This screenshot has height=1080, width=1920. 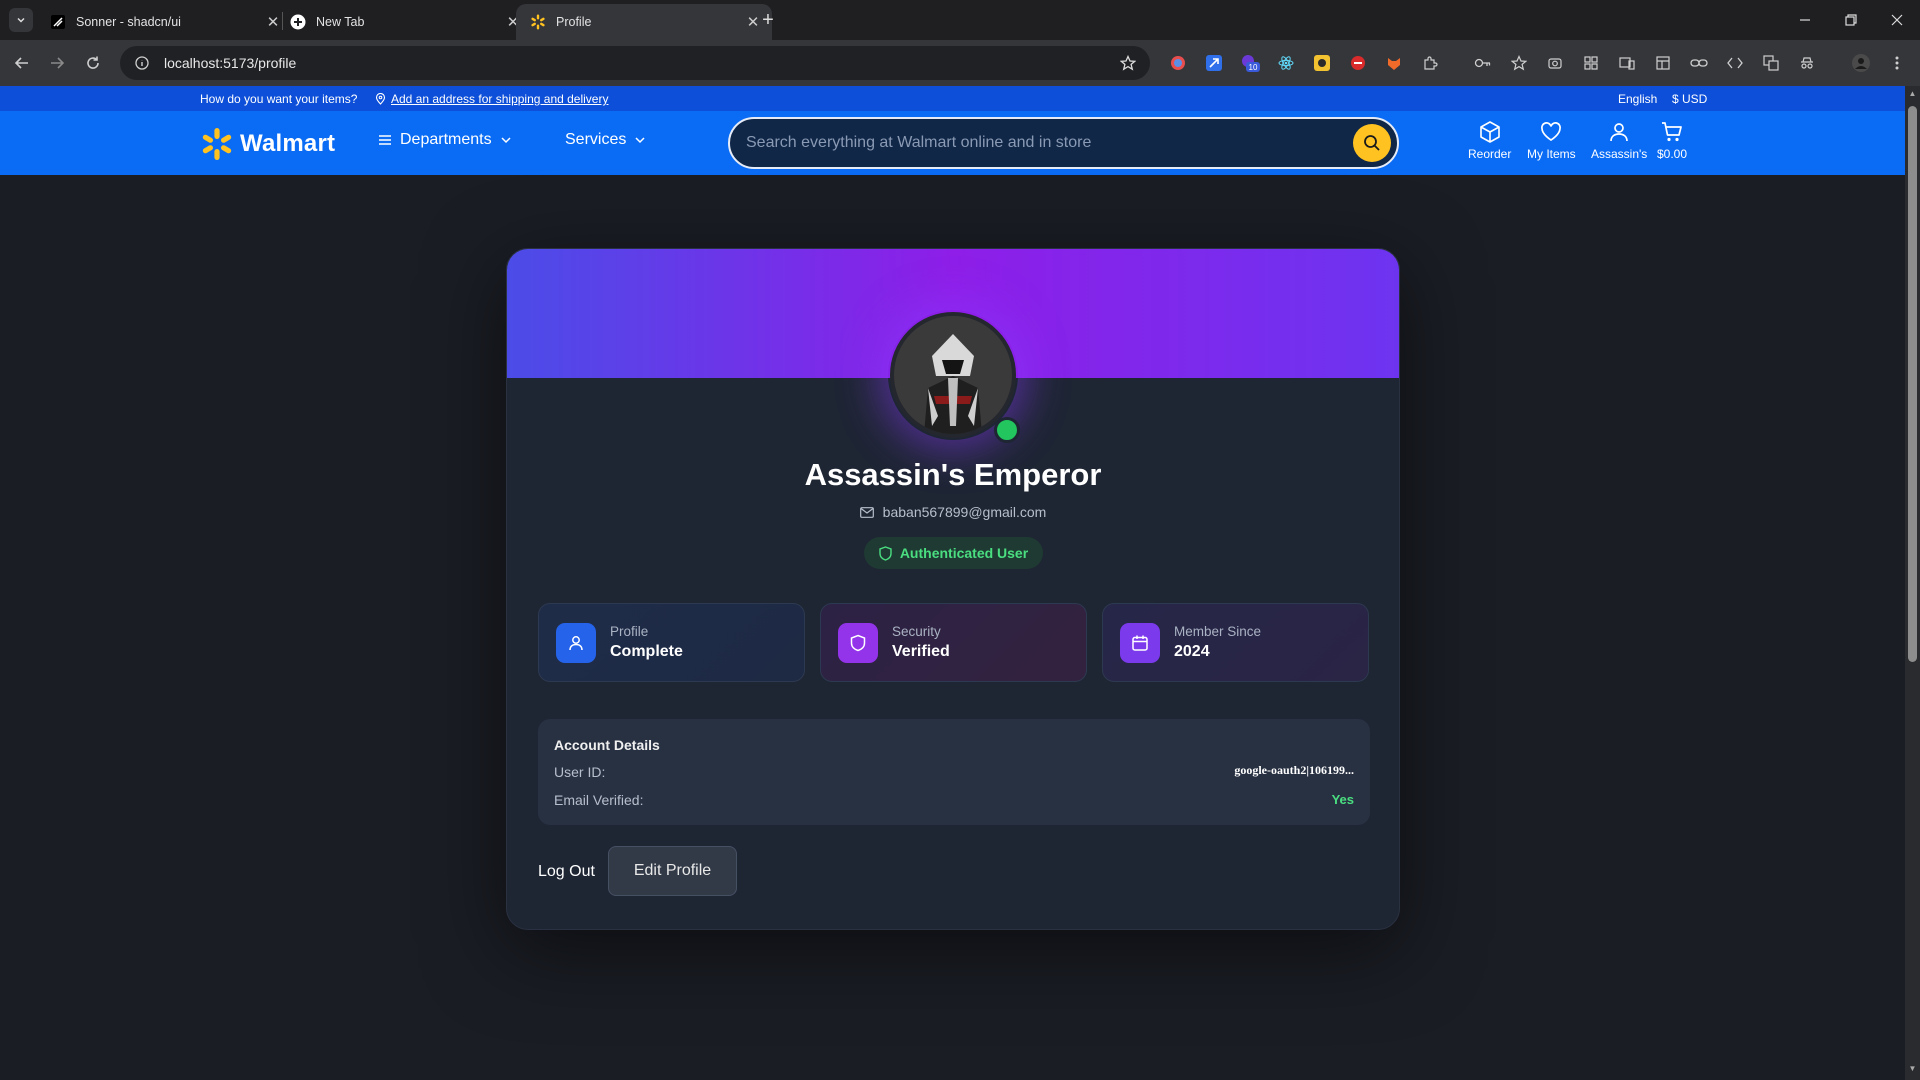 I want to click on forward-icon, so click(x=57, y=63).